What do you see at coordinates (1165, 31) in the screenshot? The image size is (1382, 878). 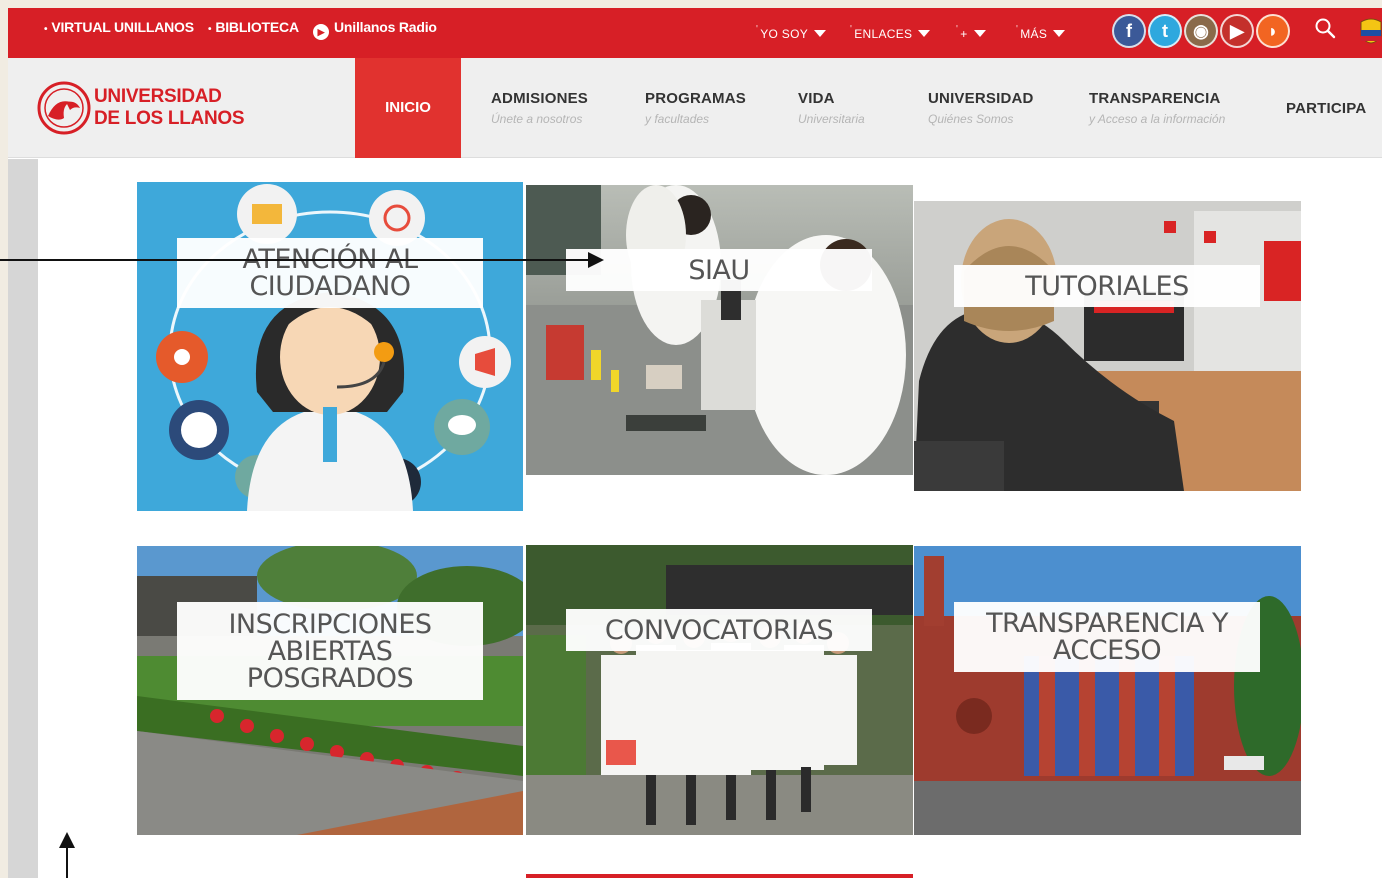 I see `twitter-icon: t` at bounding box center [1165, 31].